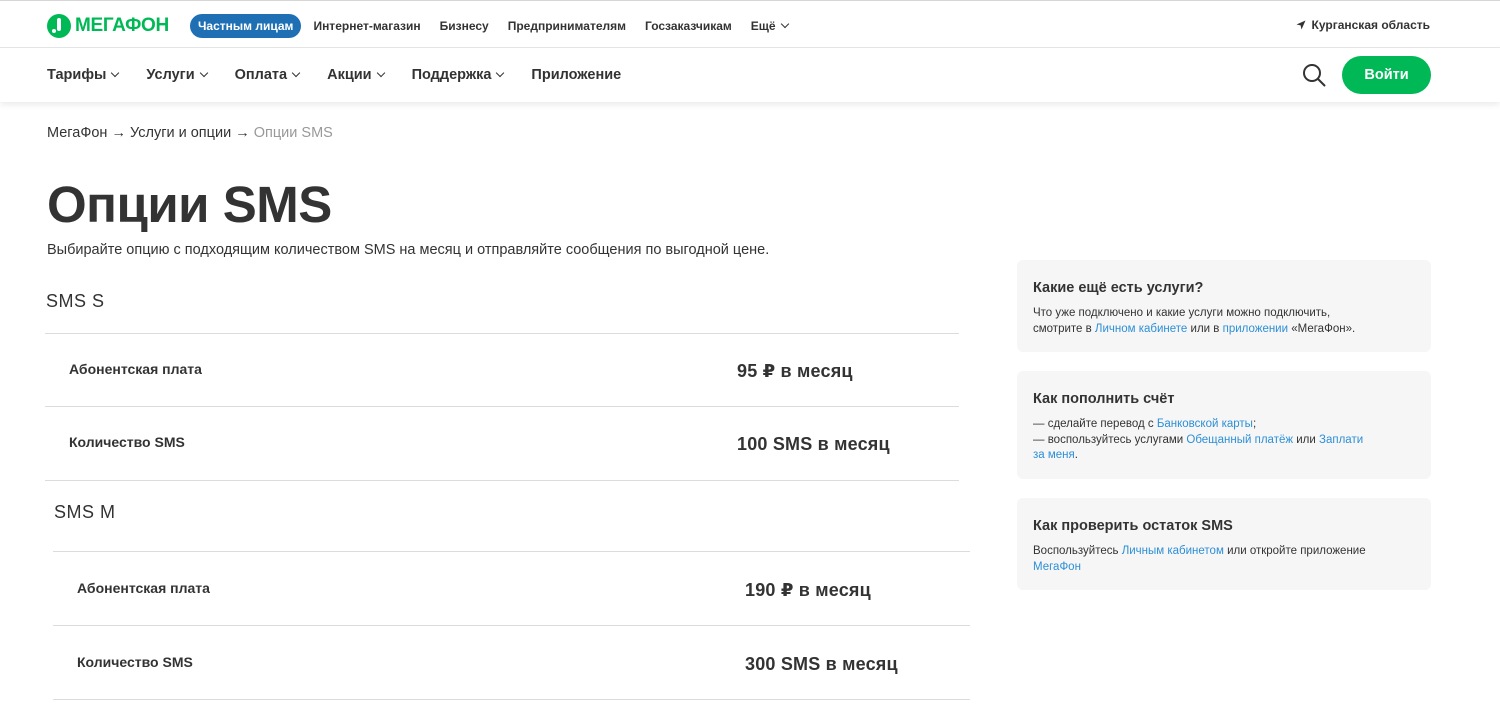 The height and width of the screenshot is (726, 1500). What do you see at coordinates (1370, 25) in the screenshot?
I see `region-label: Курганская область` at bounding box center [1370, 25].